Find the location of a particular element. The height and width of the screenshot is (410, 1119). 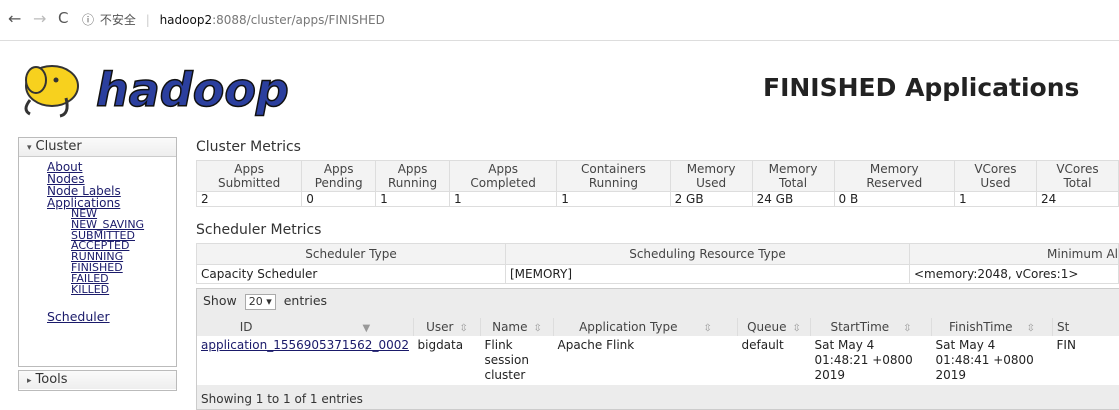

show-label: Show is located at coordinates (220, 300).